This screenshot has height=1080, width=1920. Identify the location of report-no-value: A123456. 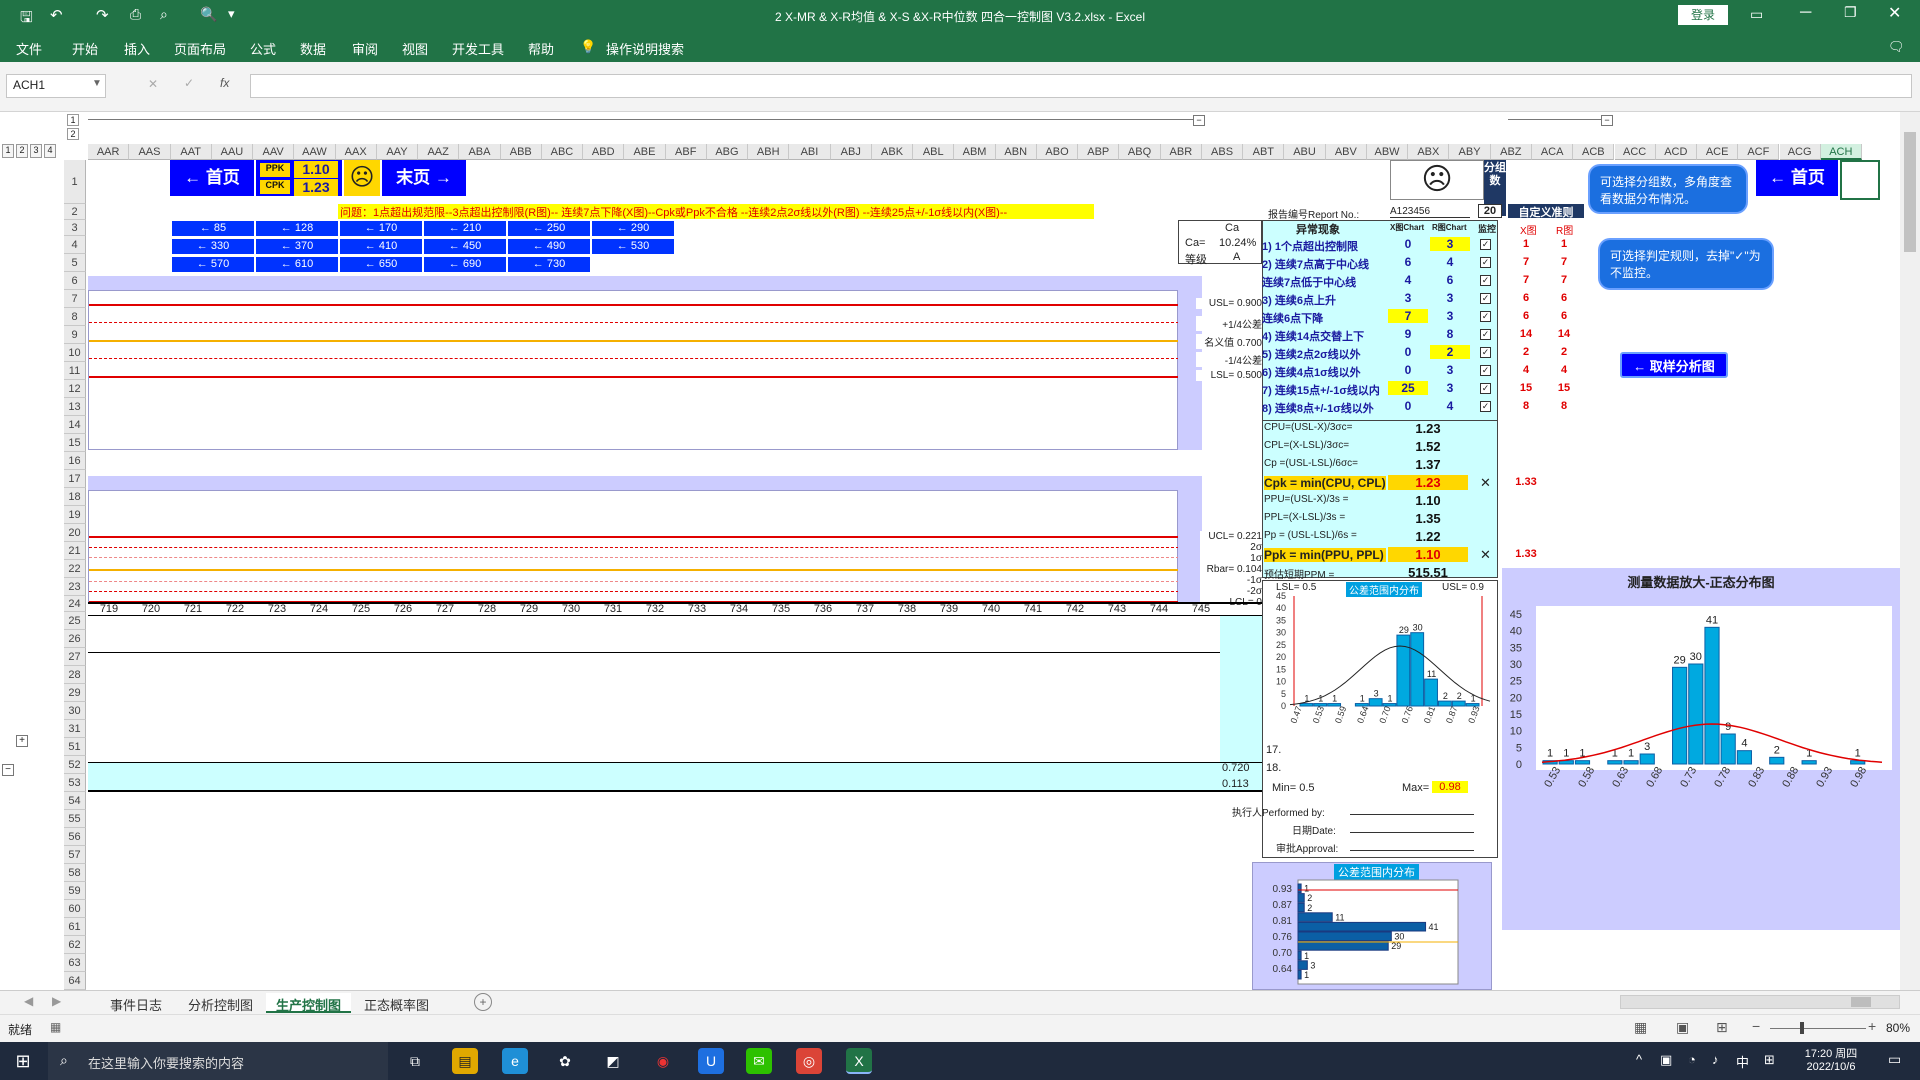
(1430, 212).